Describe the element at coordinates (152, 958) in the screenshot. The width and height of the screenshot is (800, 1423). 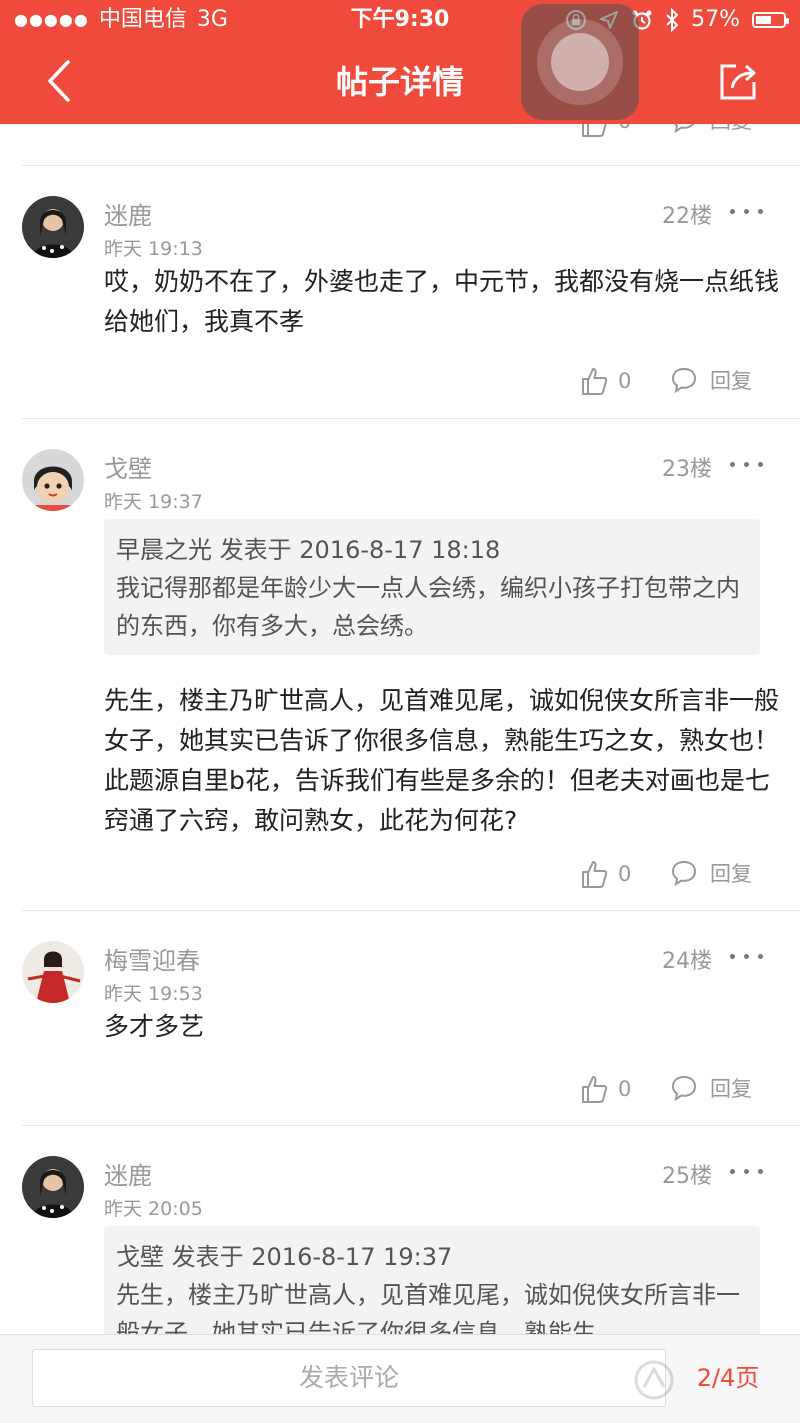
I see `username: 梅雪迎春` at that location.